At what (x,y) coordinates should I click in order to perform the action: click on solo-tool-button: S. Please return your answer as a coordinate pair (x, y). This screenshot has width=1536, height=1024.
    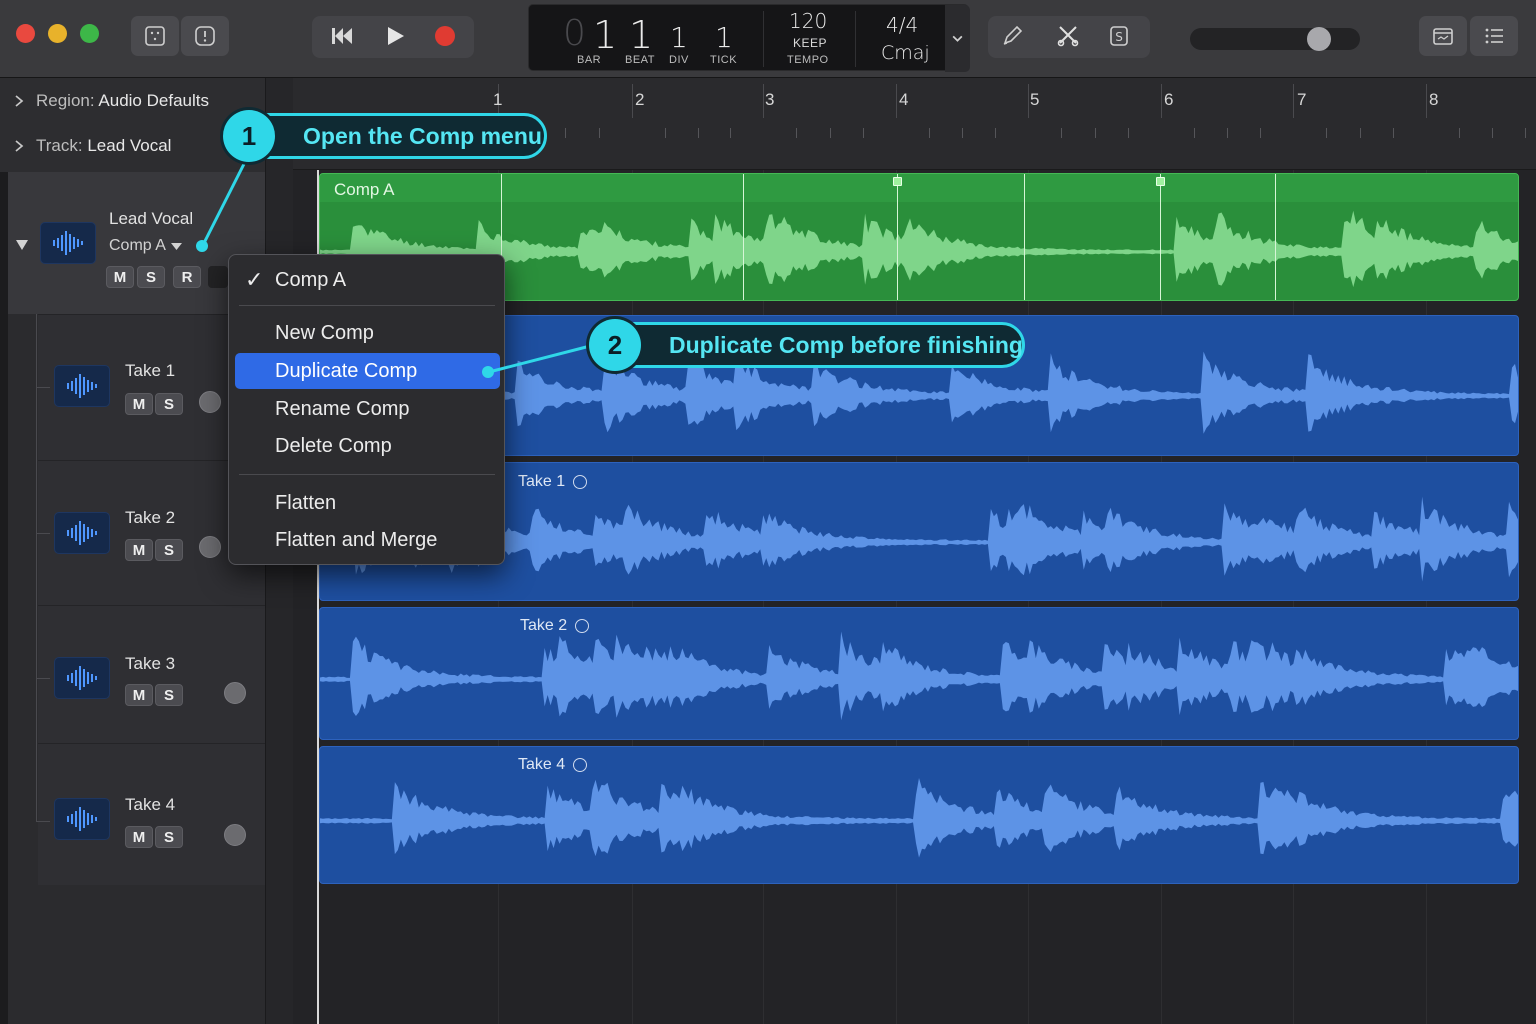
    Looking at the image, I should click on (1119, 36).